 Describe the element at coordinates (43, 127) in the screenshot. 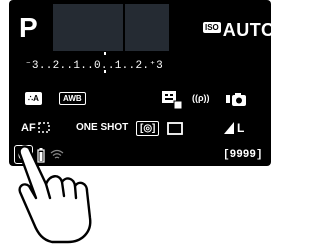

I see `af-mode-icon` at that location.